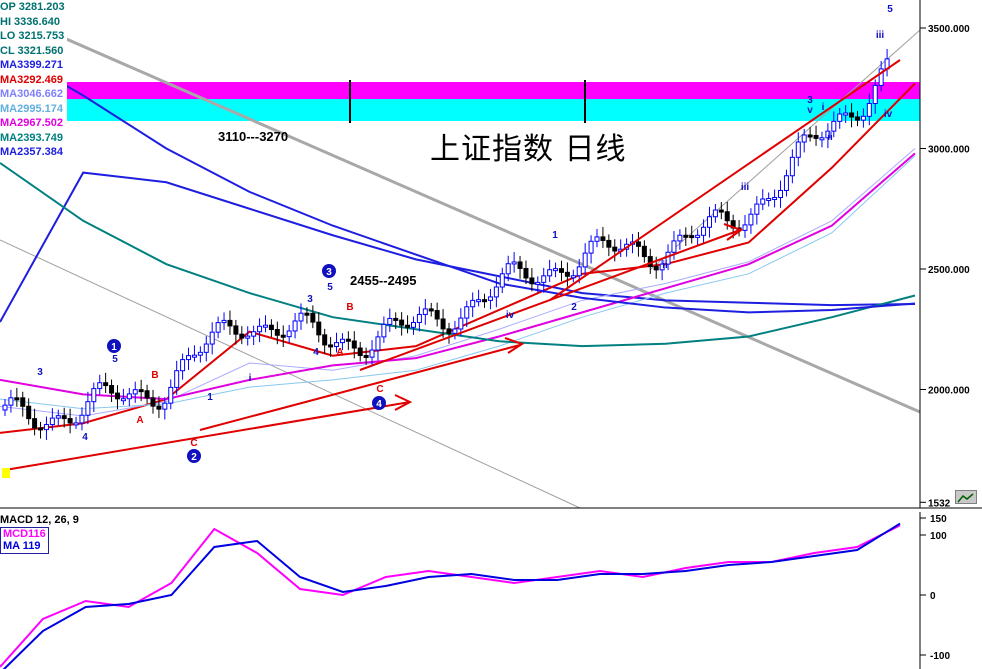 The height and width of the screenshot is (669, 982). What do you see at coordinates (24, 533) in the screenshot?
I see `macd-value: MCD116` at bounding box center [24, 533].